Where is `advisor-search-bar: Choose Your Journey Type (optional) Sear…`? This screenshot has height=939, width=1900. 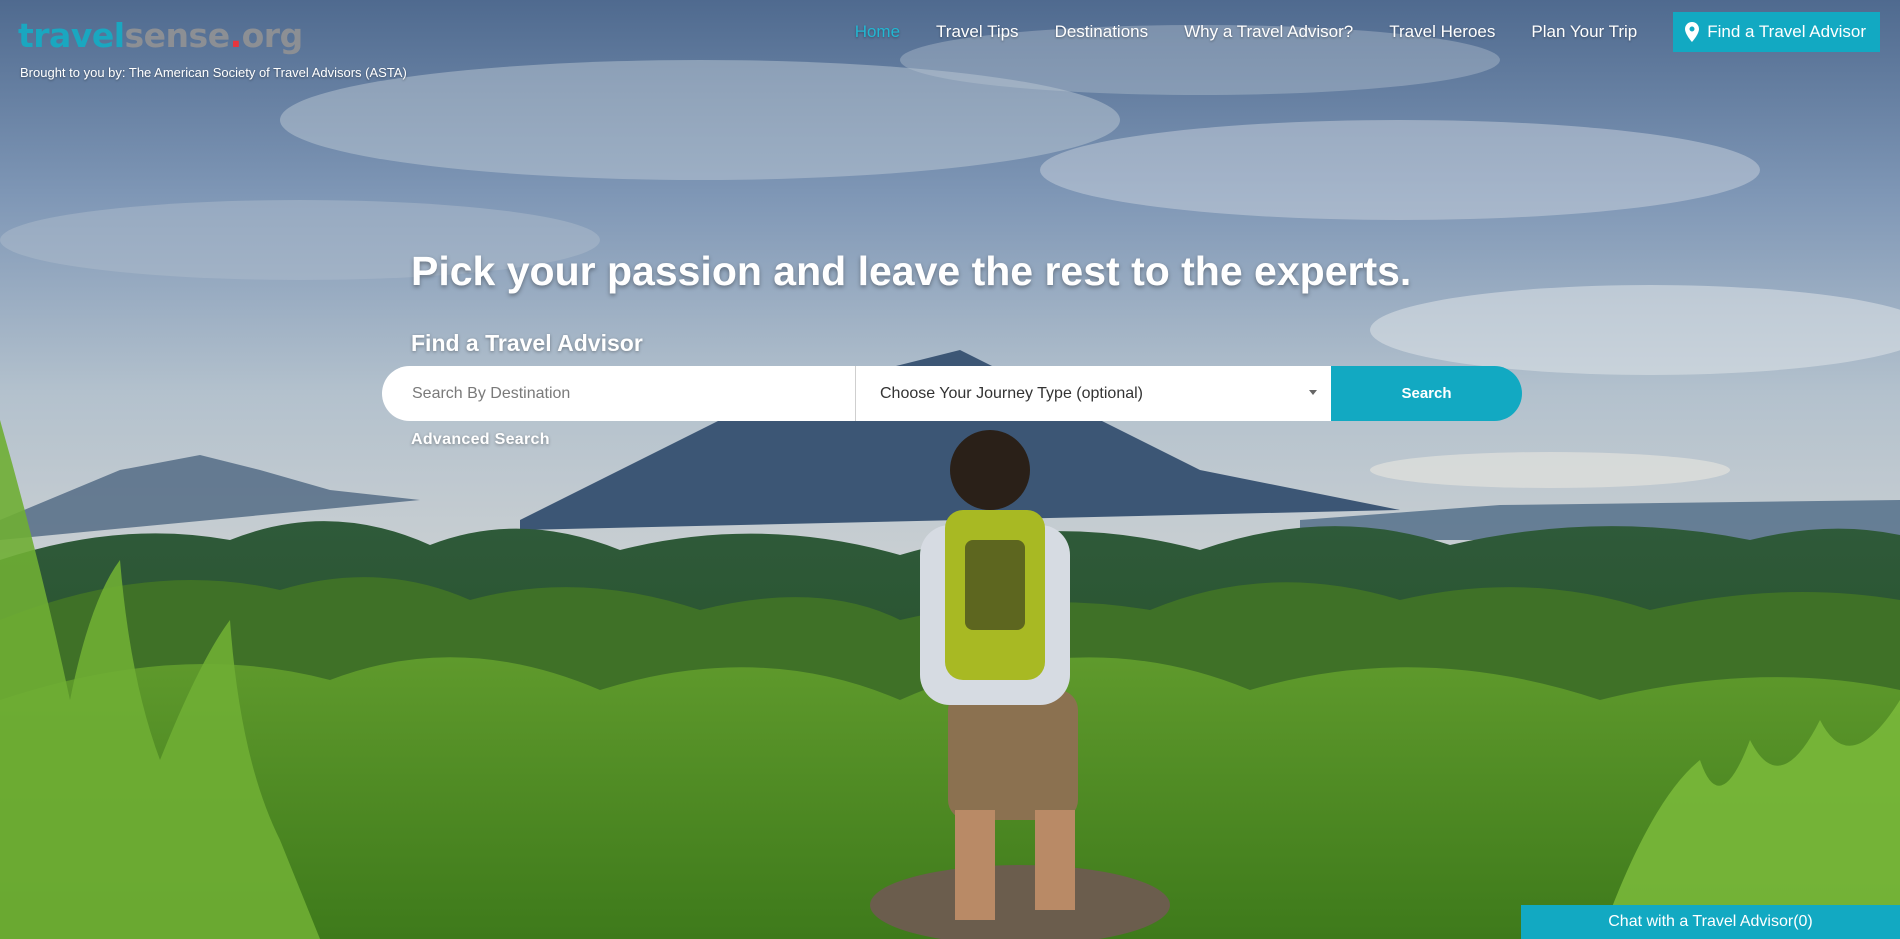
advisor-search-bar: Choose Your Journey Type (optional) Sear… is located at coordinates (952, 393).